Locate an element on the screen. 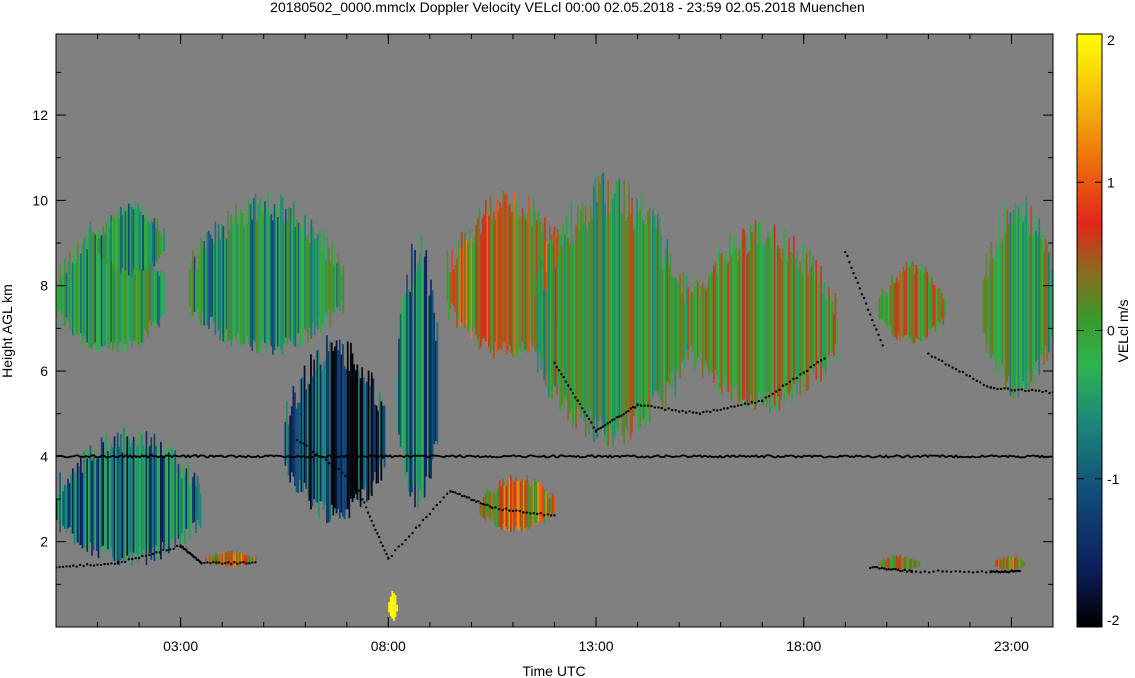 Image resolution: width=1135 pixels, height=678 pixels. x-tick-label: 03:00 is located at coordinates (180, 646).